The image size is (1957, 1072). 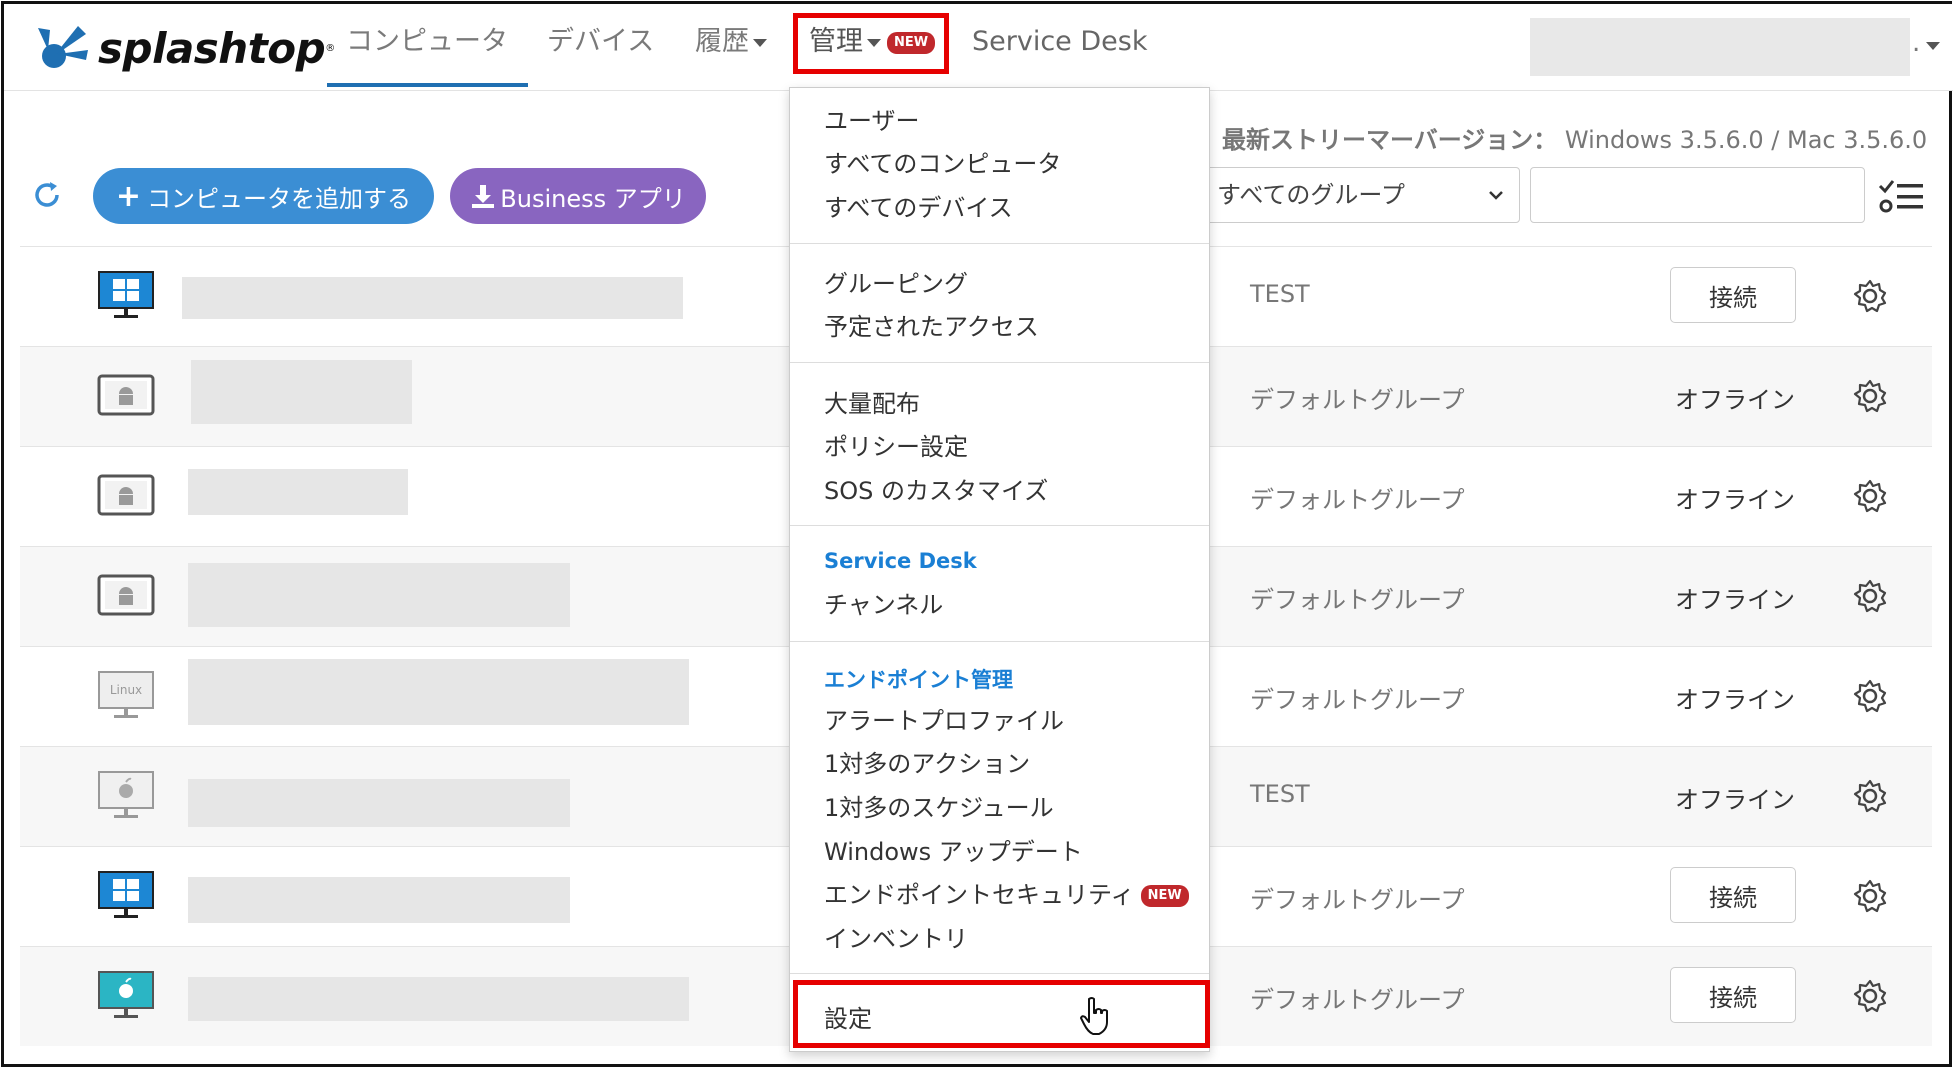 I want to click on menu-item-windows-update: Windows アップデート, so click(x=953, y=849).